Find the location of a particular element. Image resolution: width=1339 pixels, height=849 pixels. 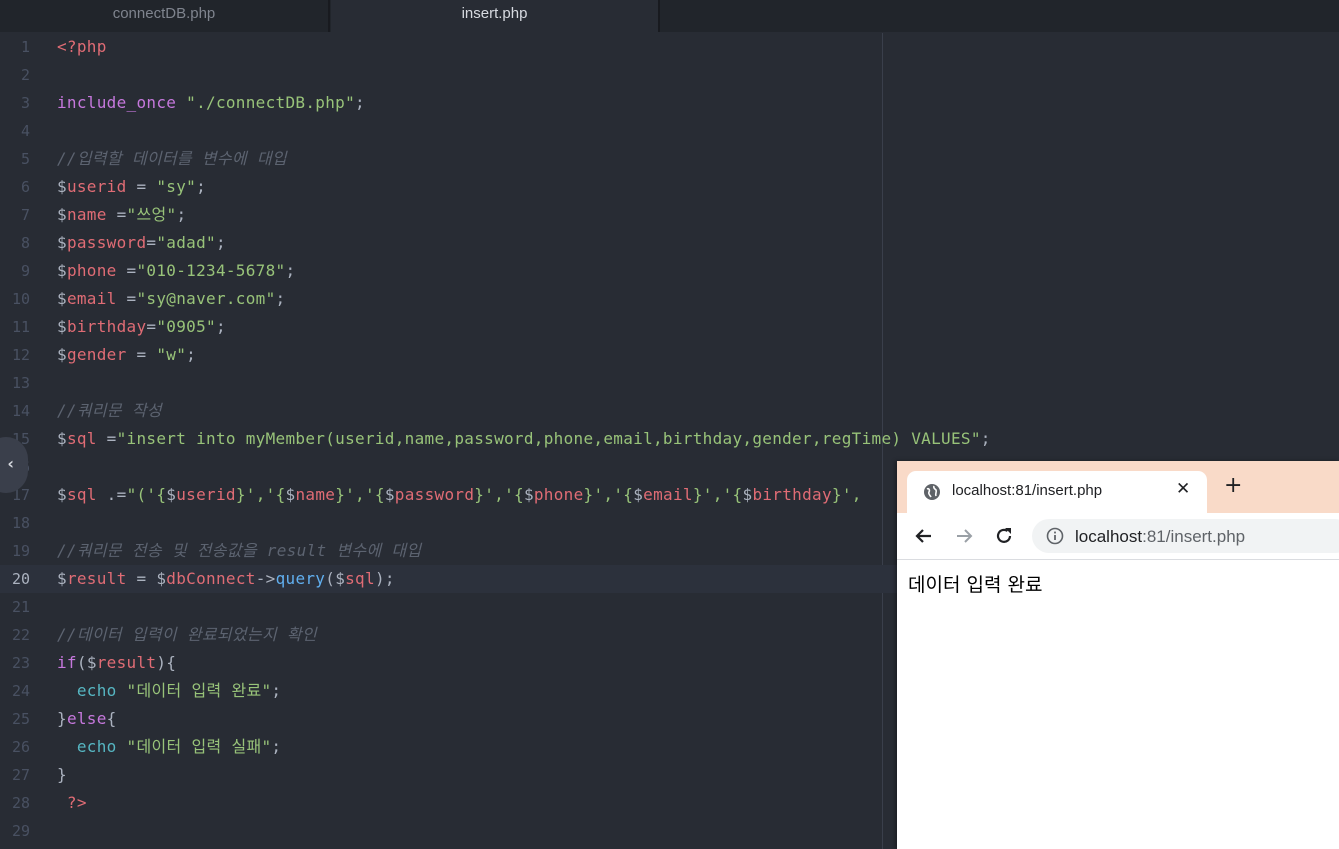

code-text: //데이터 입력이 완료되었는지 확인 is located at coordinates (187, 635).